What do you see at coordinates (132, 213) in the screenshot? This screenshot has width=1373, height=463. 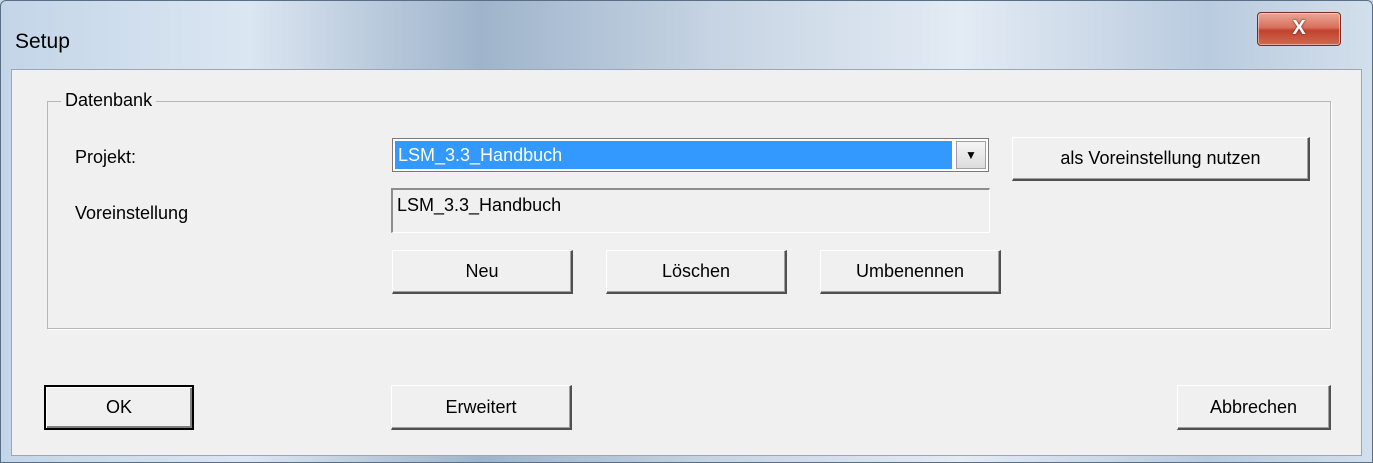 I see `voreinstellung-label: Voreinstellung` at bounding box center [132, 213].